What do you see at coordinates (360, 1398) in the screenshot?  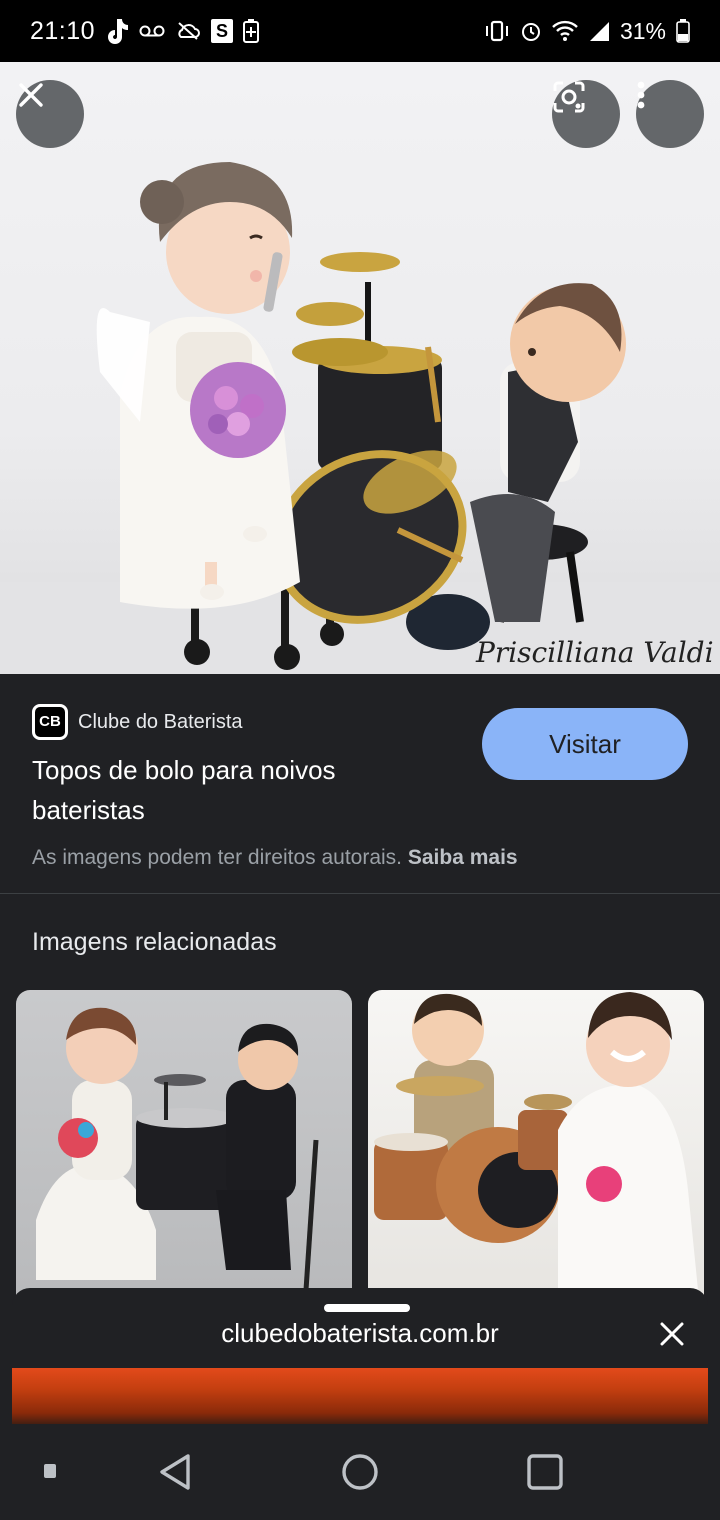 I see `site-preview-content` at bounding box center [360, 1398].